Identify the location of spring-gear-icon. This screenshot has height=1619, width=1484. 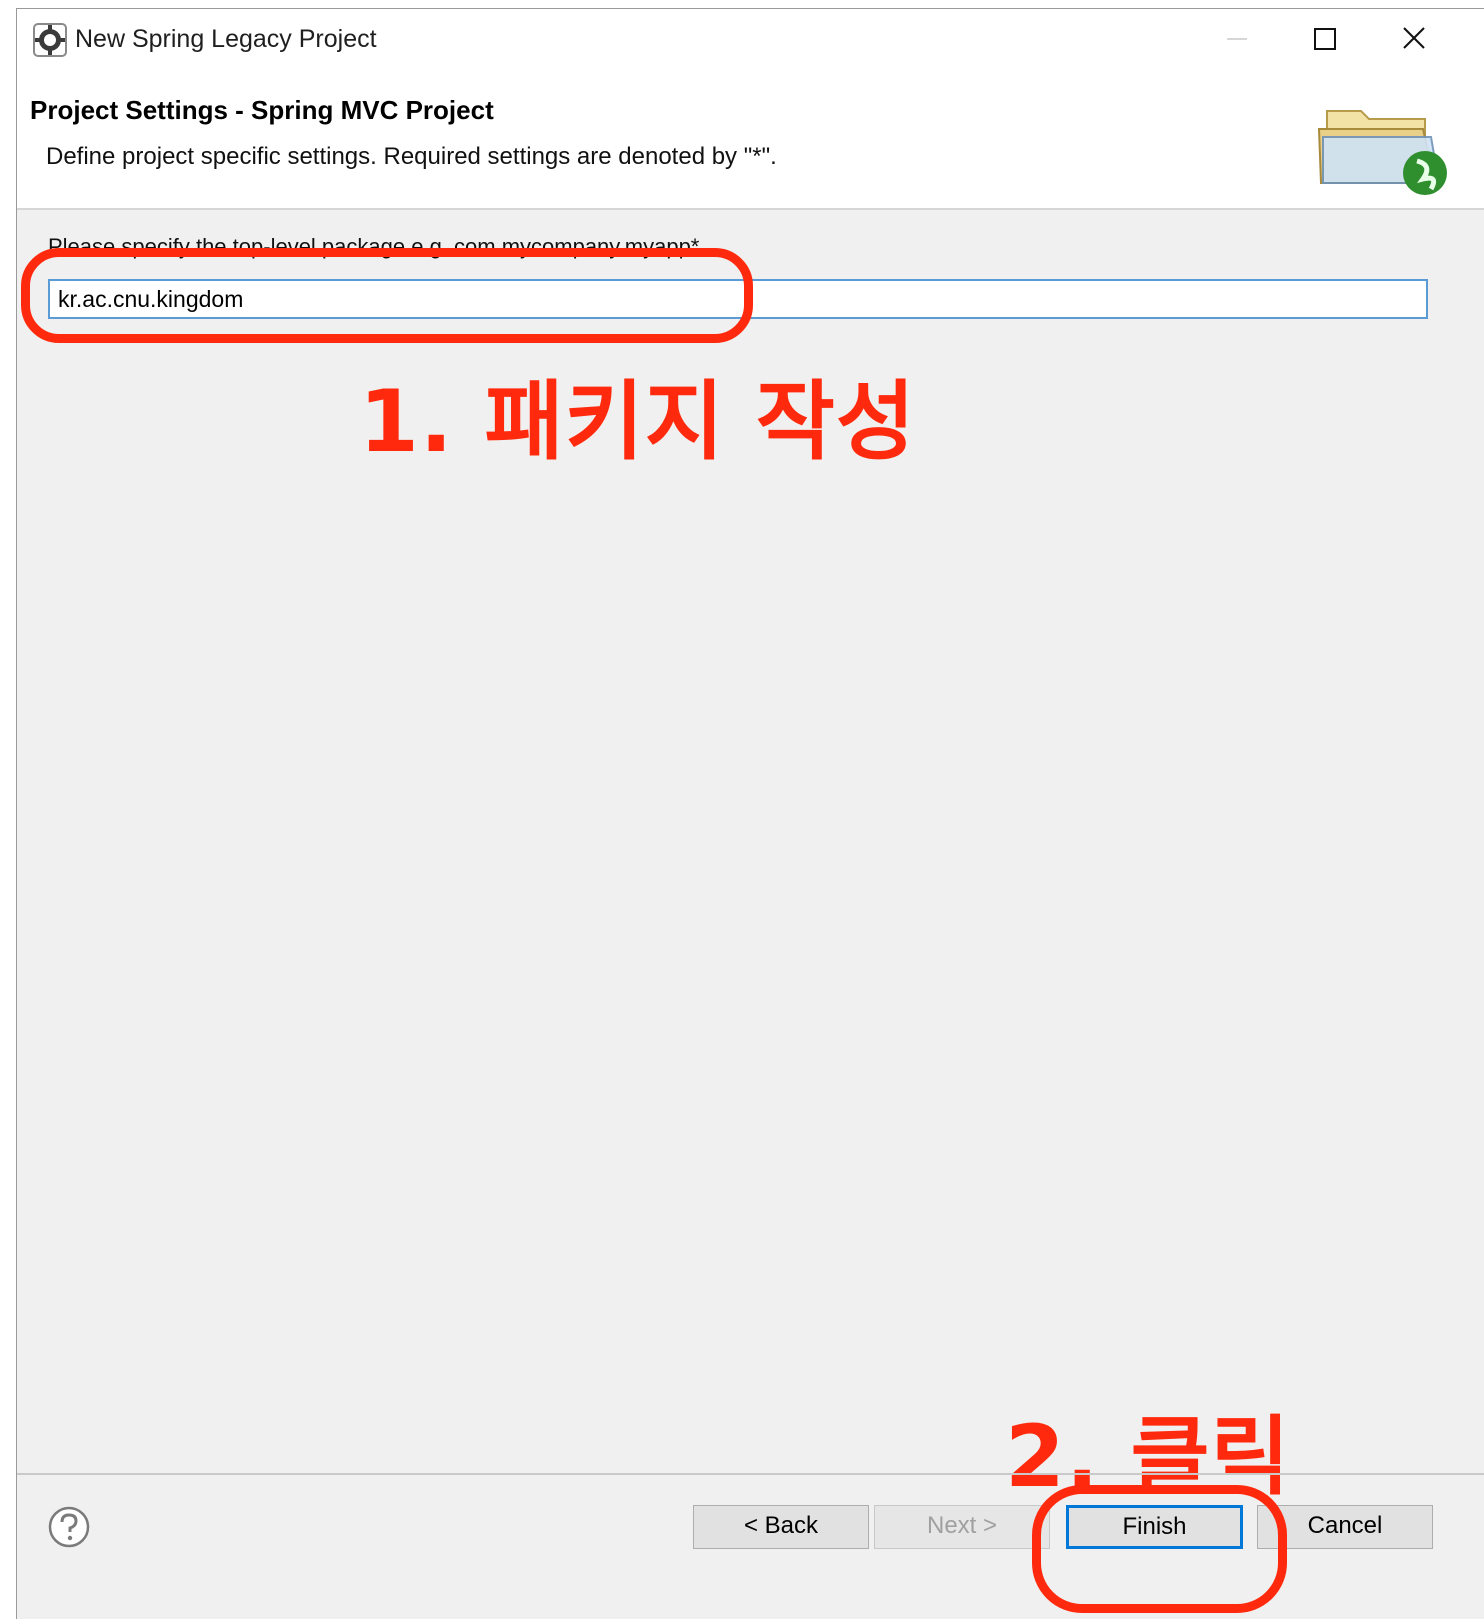
(50, 40).